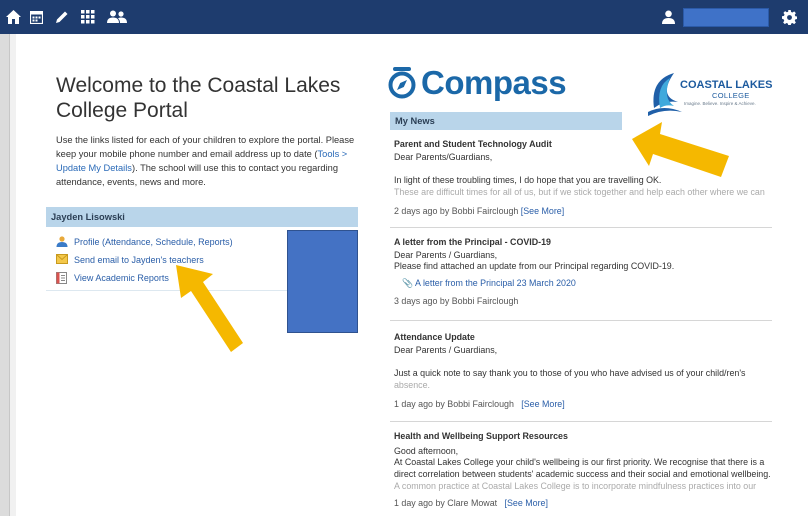 The width and height of the screenshot is (808, 516). I want to click on home-icon, so click(13, 17).